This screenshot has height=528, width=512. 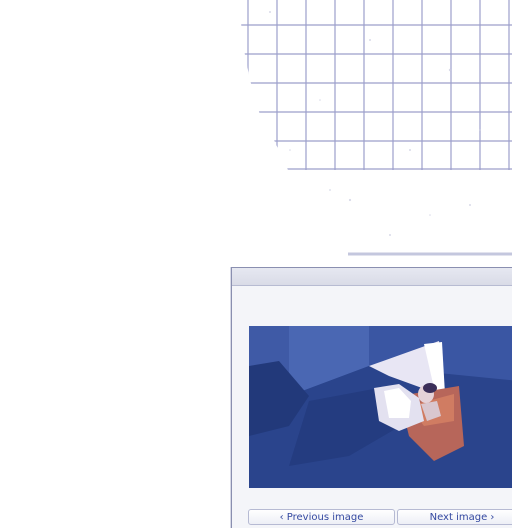 I want to click on previous-image-button: ‹ Previous image, so click(x=321, y=517).